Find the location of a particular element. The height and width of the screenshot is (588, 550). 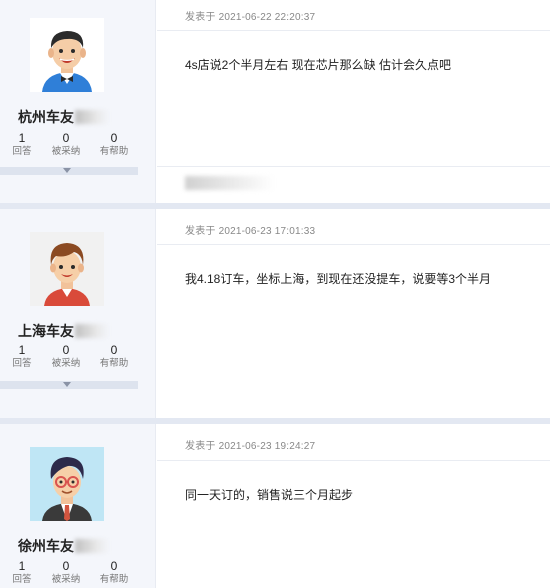

user-card: 徐州车友 1 回答 0 被采纳 0 有帮助 is located at coordinates (78, 506).